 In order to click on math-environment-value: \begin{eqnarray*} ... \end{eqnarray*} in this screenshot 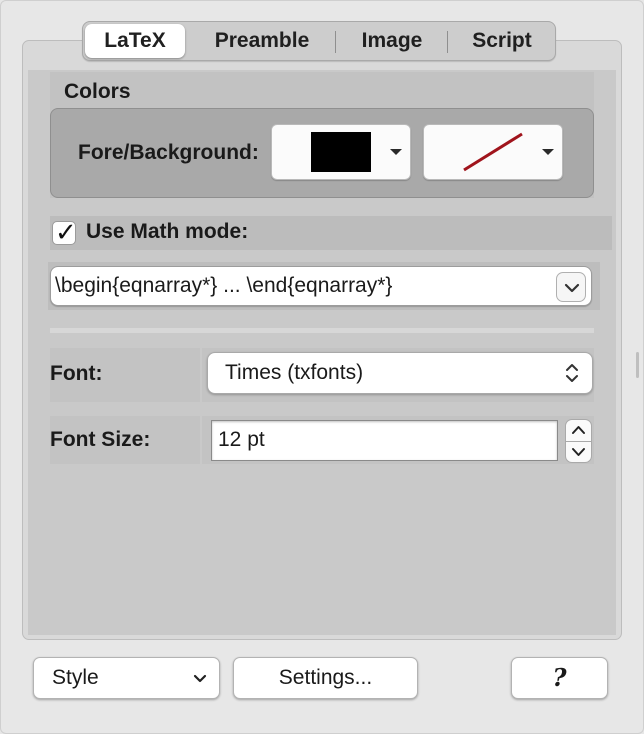, I will do `click(224, 285)`.